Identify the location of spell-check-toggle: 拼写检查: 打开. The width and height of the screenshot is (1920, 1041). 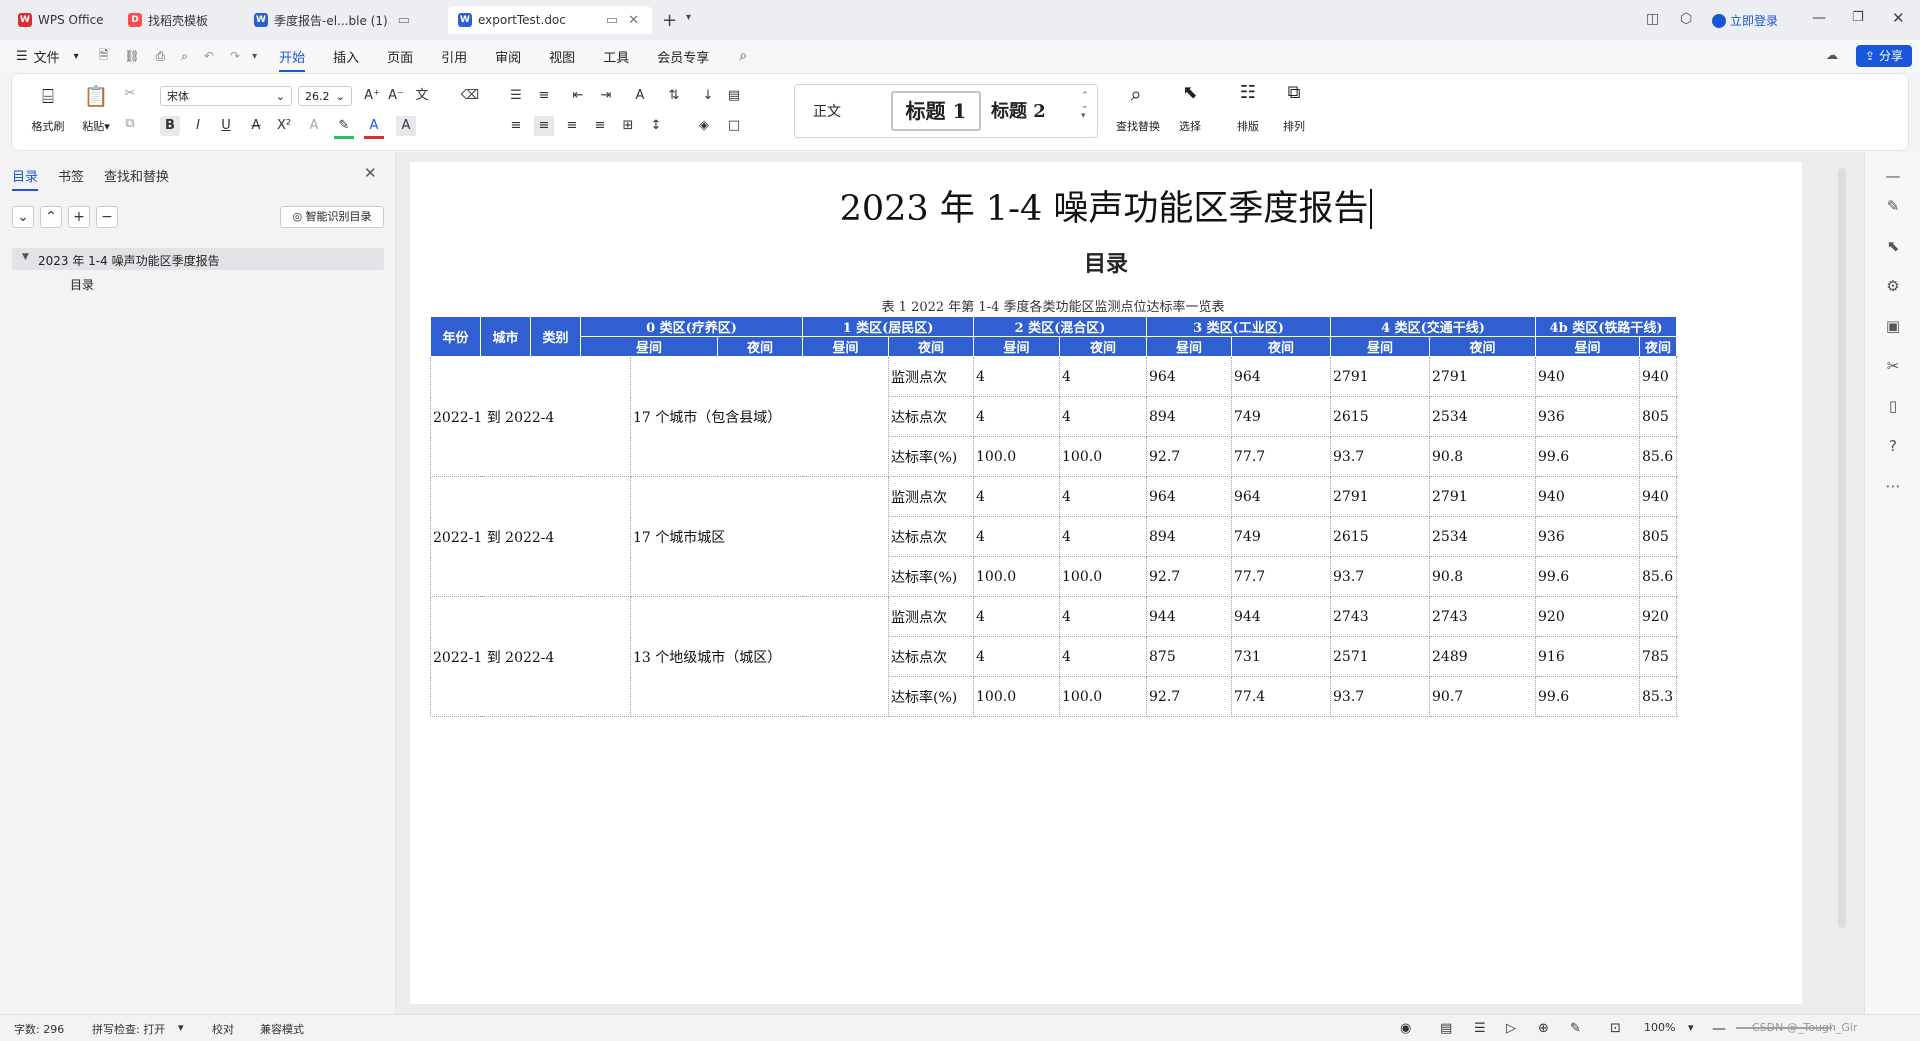
(128, 1029).